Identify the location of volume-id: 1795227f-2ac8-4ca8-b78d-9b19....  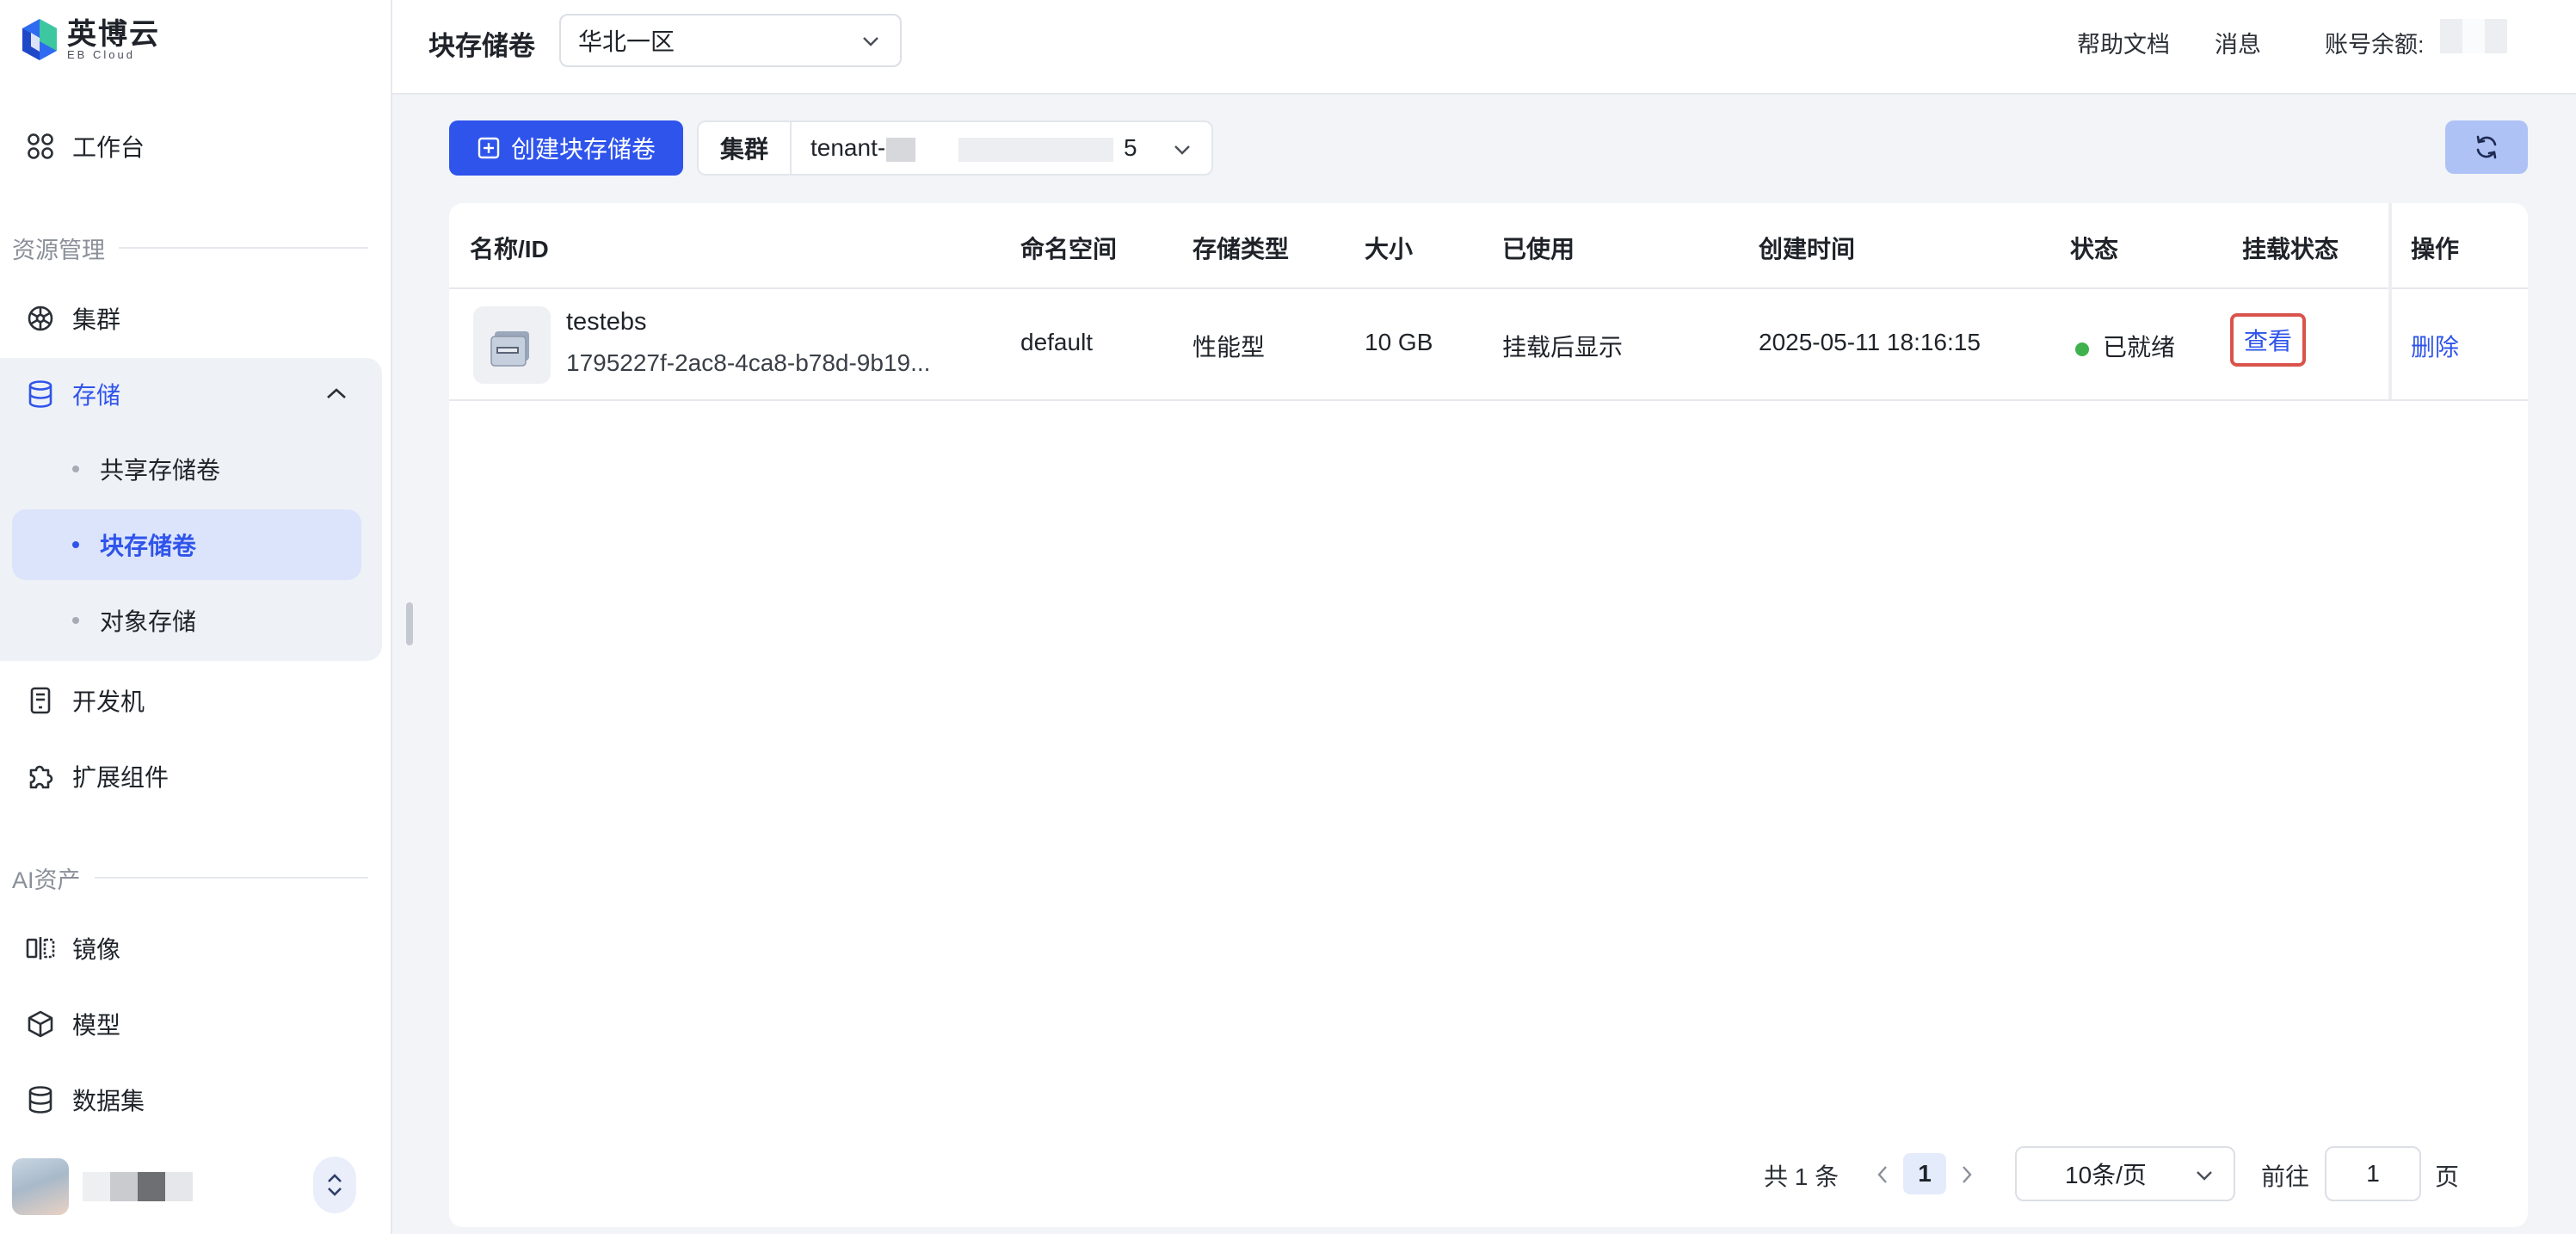
(748, 362).